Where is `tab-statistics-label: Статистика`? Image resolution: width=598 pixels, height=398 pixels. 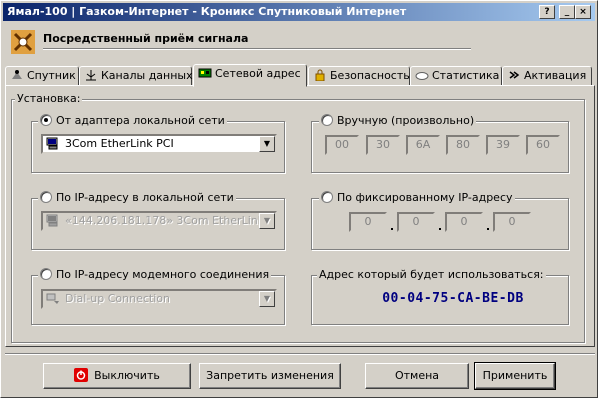 tab-statistics-label: Статистика is located at coordinates (466, 75).